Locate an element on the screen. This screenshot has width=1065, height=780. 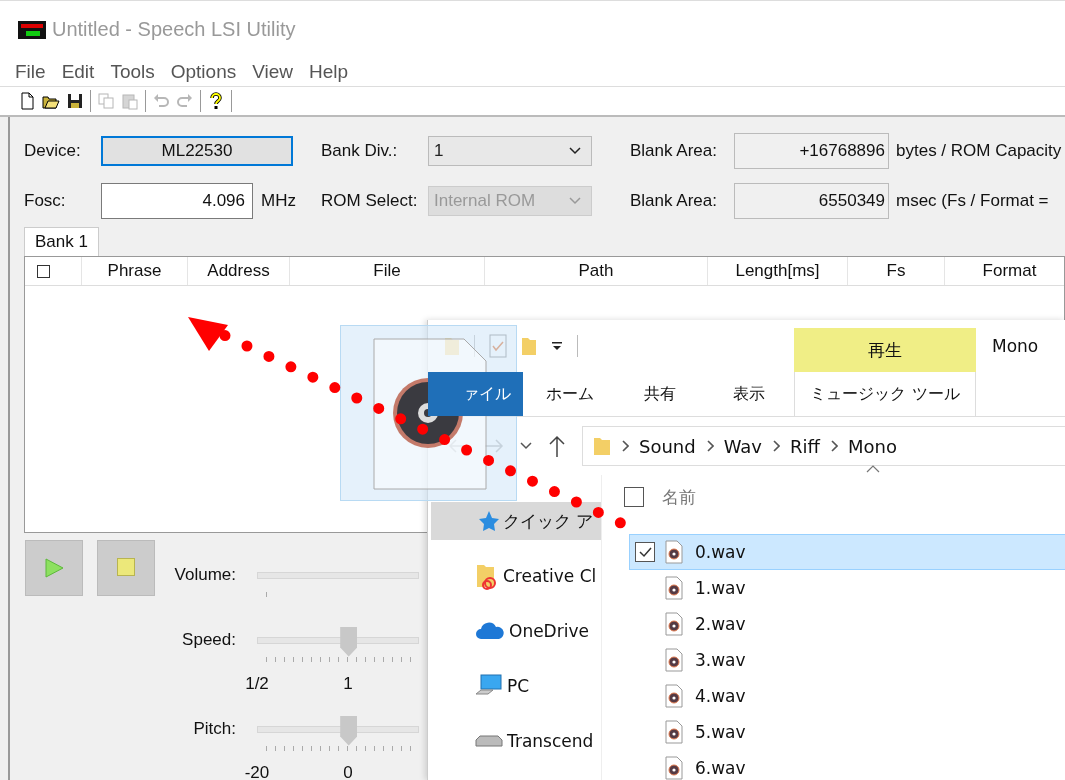
ribbon-tab: ミュージック ツール is located at coordinates (885, 394).